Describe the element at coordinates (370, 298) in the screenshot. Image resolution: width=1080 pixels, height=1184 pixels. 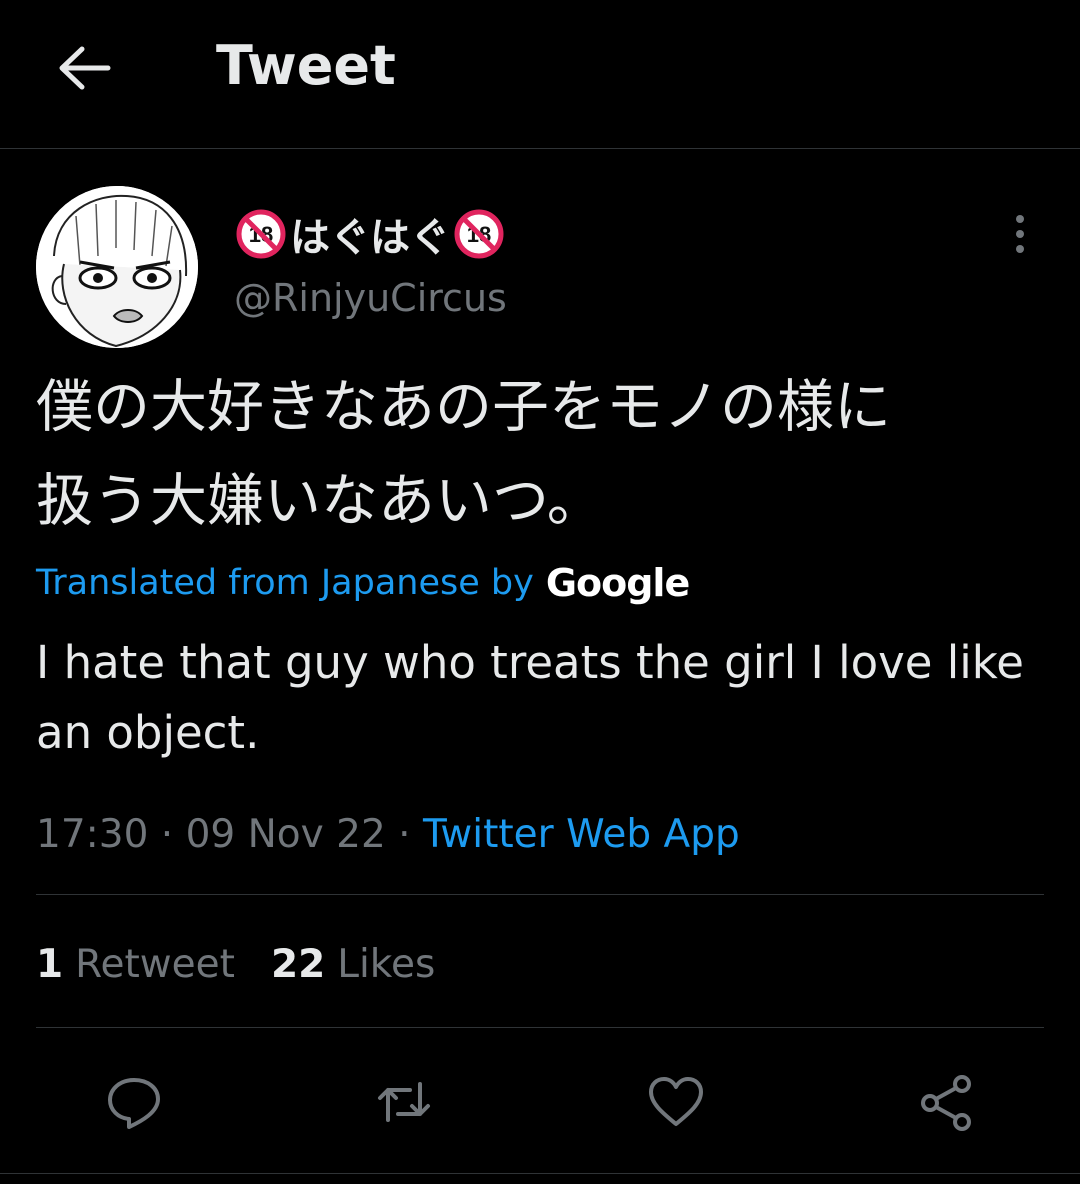
I see `author-handle: @RinjyuCircus` at that location.